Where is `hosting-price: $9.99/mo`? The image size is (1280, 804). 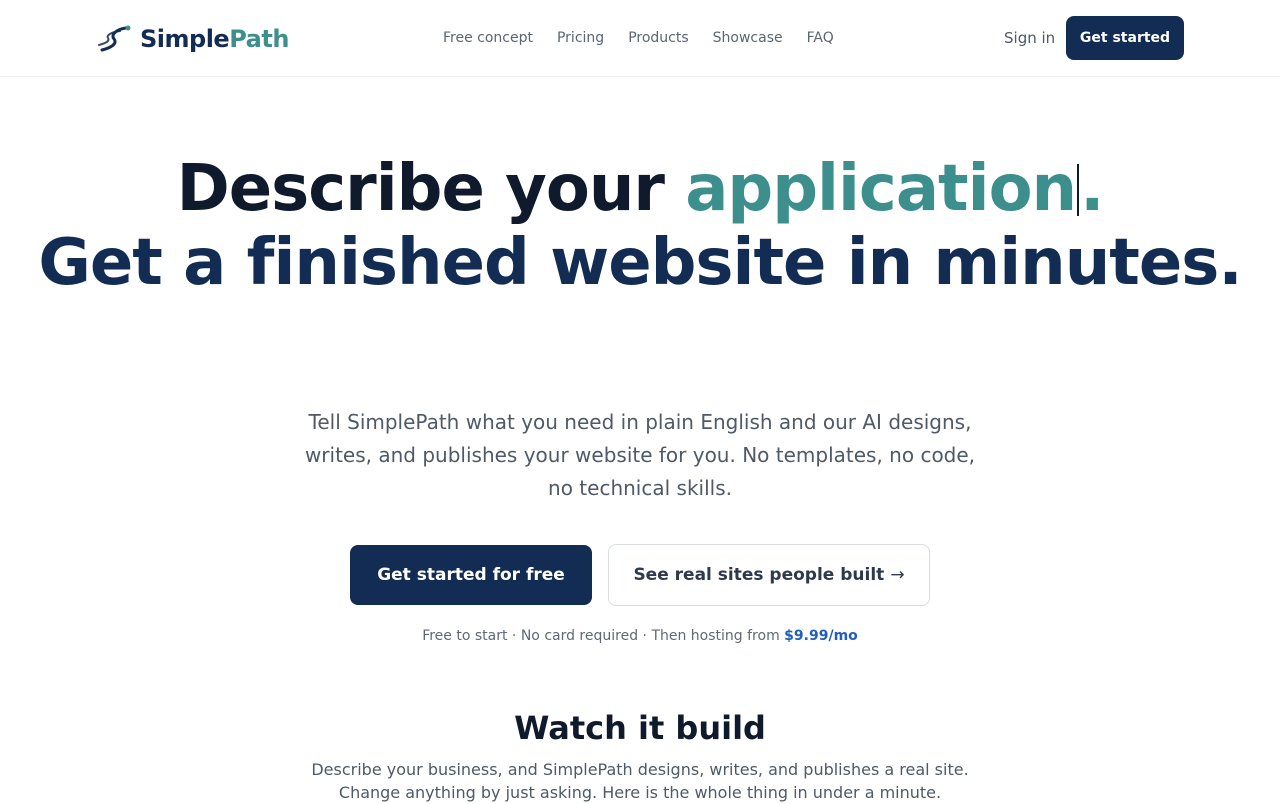 hosting-price: $9.99/mo is located at coordinates (821, 636).